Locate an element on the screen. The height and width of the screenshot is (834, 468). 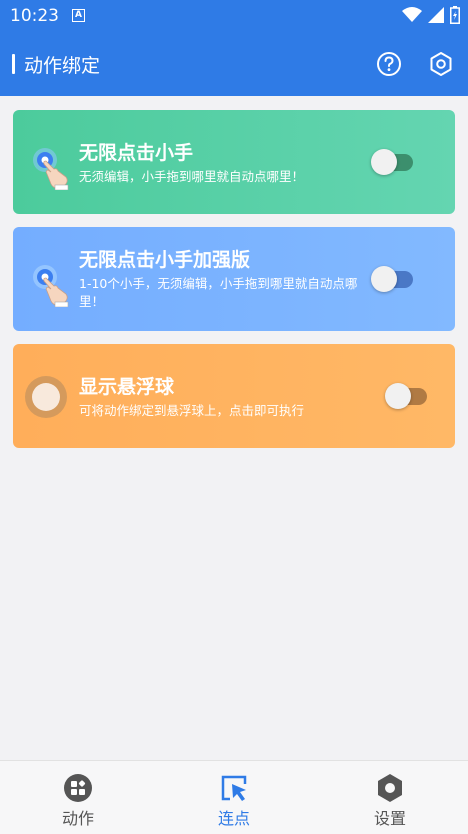
help-circle-icon is located at coordinates (389, 64).